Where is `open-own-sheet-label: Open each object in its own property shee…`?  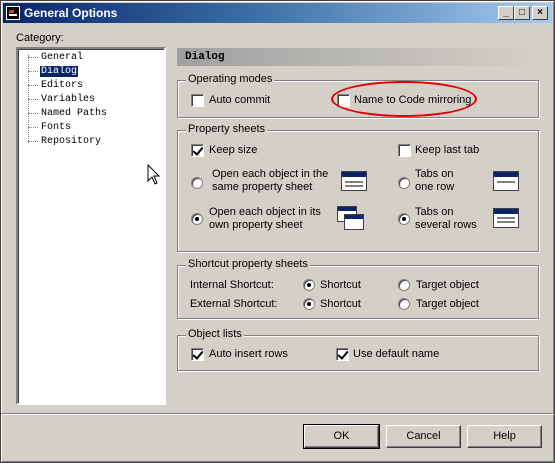 open-own-sheet-label: Open each object in its own property shee… is located at coordinates (265, 219).